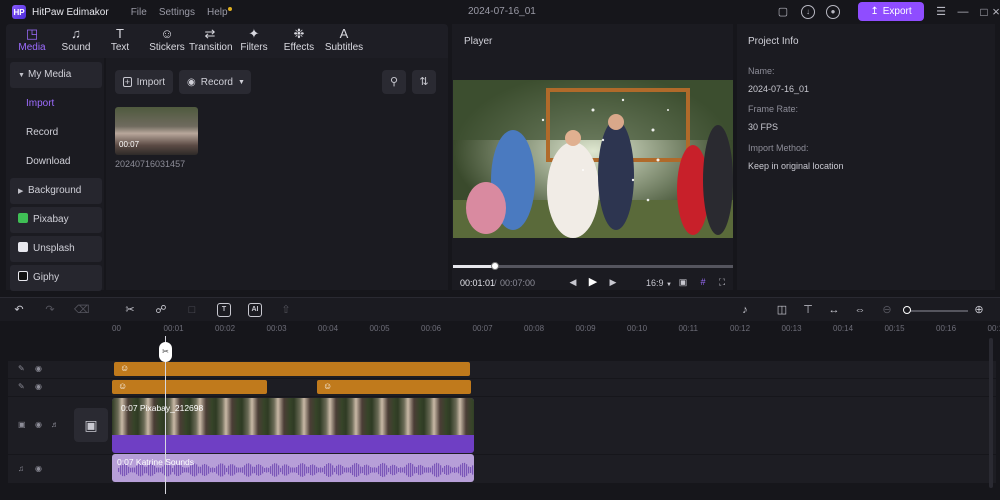  What do you see at coordinates (963, 12) in the screenshot?
I see `minimize-icon: —` at bounding box center [963, 12].